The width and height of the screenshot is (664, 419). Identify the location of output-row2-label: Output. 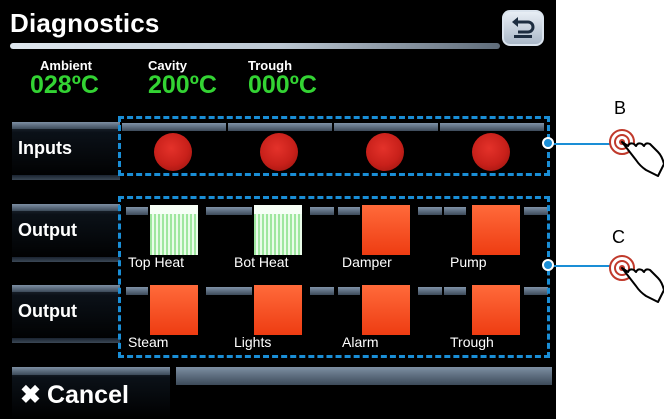
(66, 314).